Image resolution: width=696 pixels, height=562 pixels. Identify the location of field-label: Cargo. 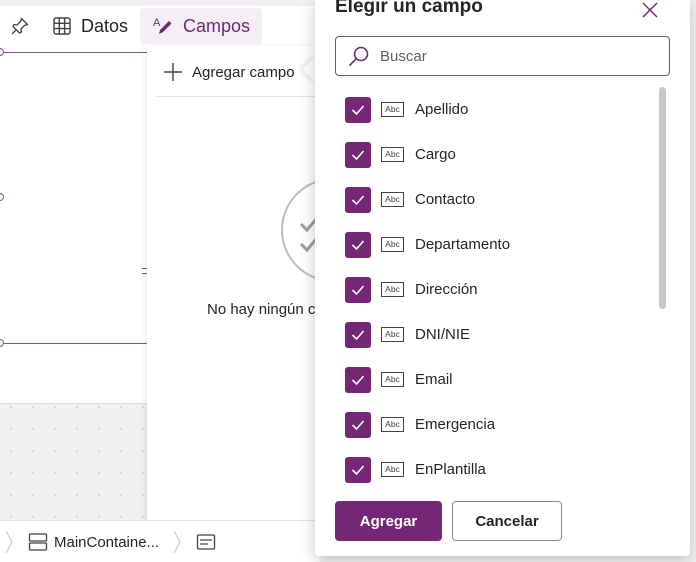
(435, 154).